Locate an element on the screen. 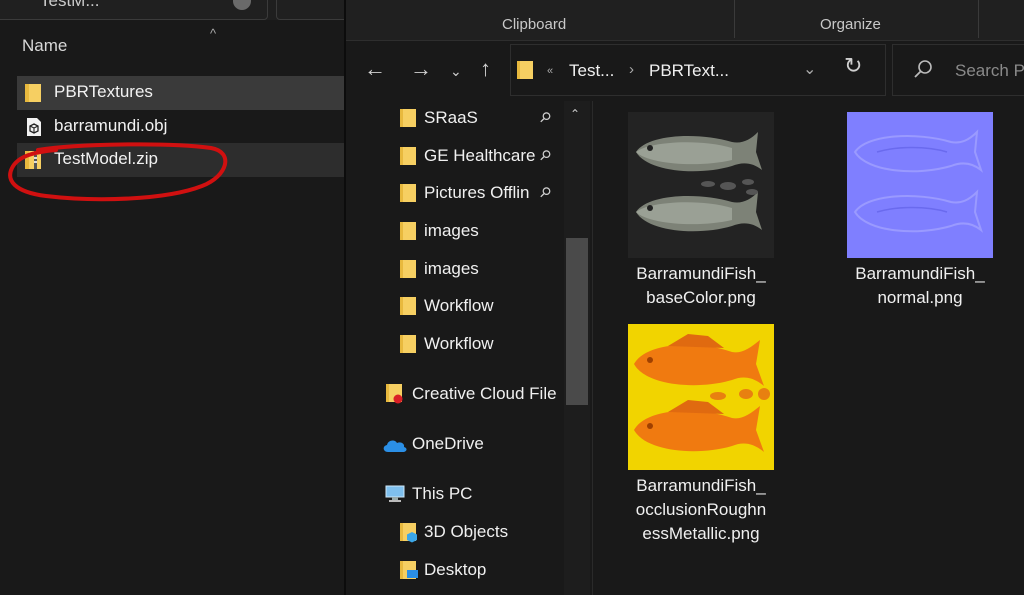  file-row-pbrtextures: PBRTextures is located at coordinates (180, 93).